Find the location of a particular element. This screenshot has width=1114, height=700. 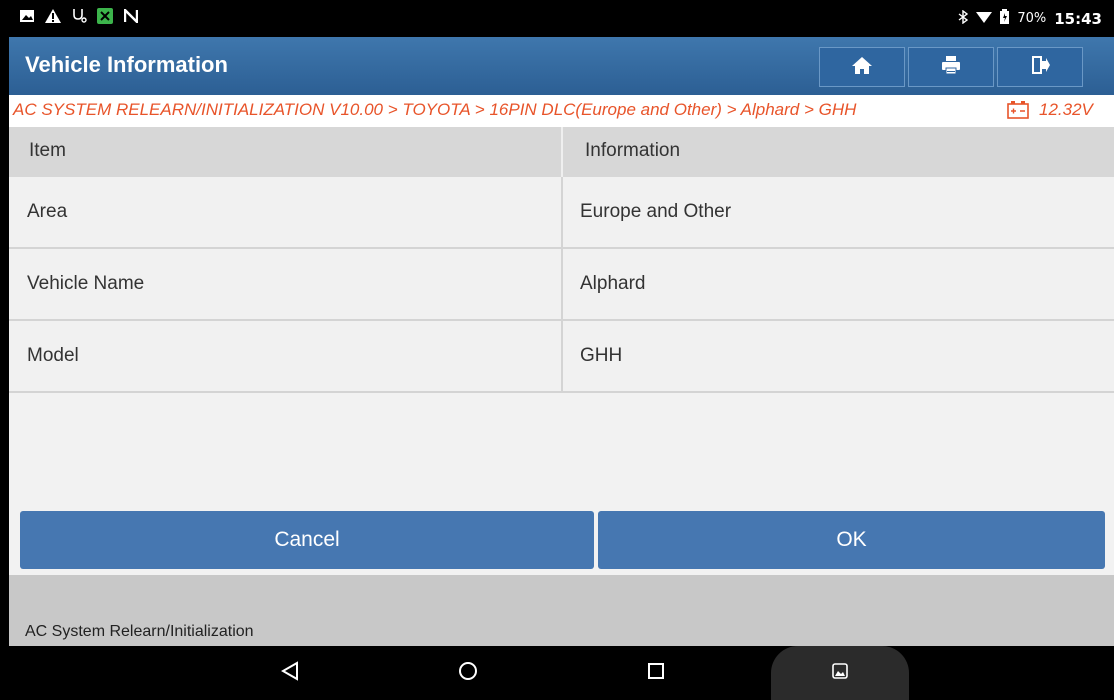

table-row: Vehicle Name Alphard is located at coordinates (561, 285).